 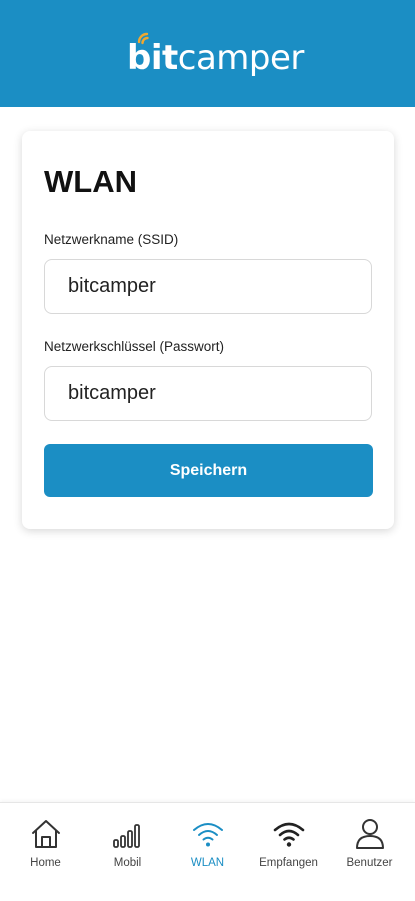 What do you see at coordinates (45, 834) in the screenshot?
I see `home-icon` at bounding box center [45, 834].